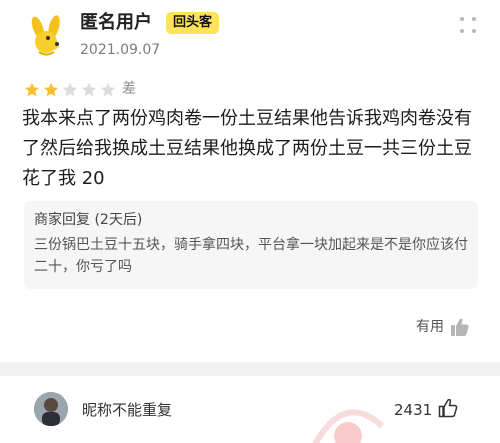 Image resolution: width=500 pixels, height=443 pixels. Describe the element at coordinates (430, 327) in the screenshot. I see `useful-label: 有用` at that location.